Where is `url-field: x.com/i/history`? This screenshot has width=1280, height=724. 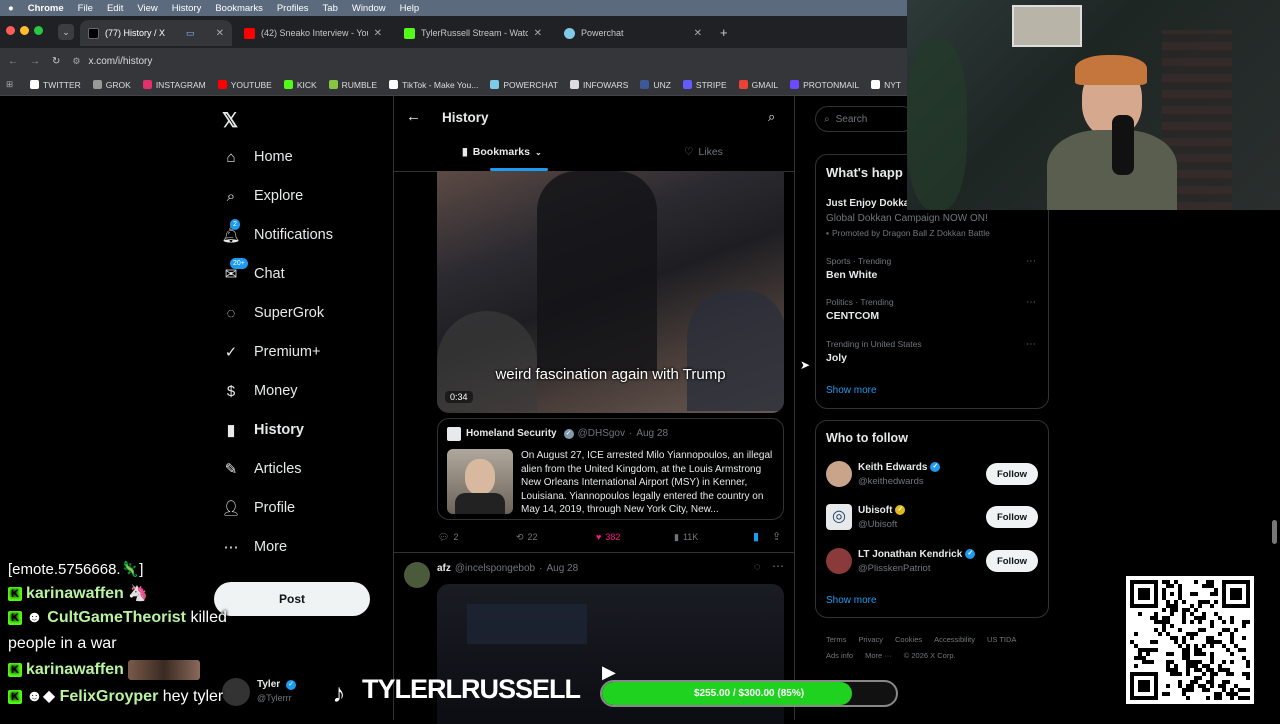 url-field: x.com/i/history is located at coordinates (120, 61).